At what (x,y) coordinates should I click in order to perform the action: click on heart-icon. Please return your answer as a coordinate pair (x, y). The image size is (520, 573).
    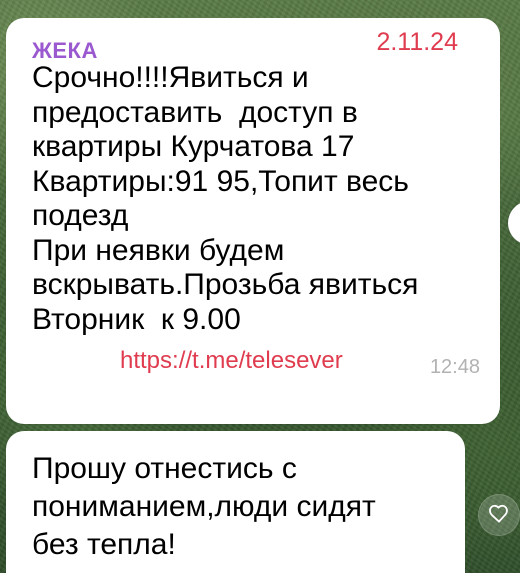
    Looking at the image, I should click on (499, 515).